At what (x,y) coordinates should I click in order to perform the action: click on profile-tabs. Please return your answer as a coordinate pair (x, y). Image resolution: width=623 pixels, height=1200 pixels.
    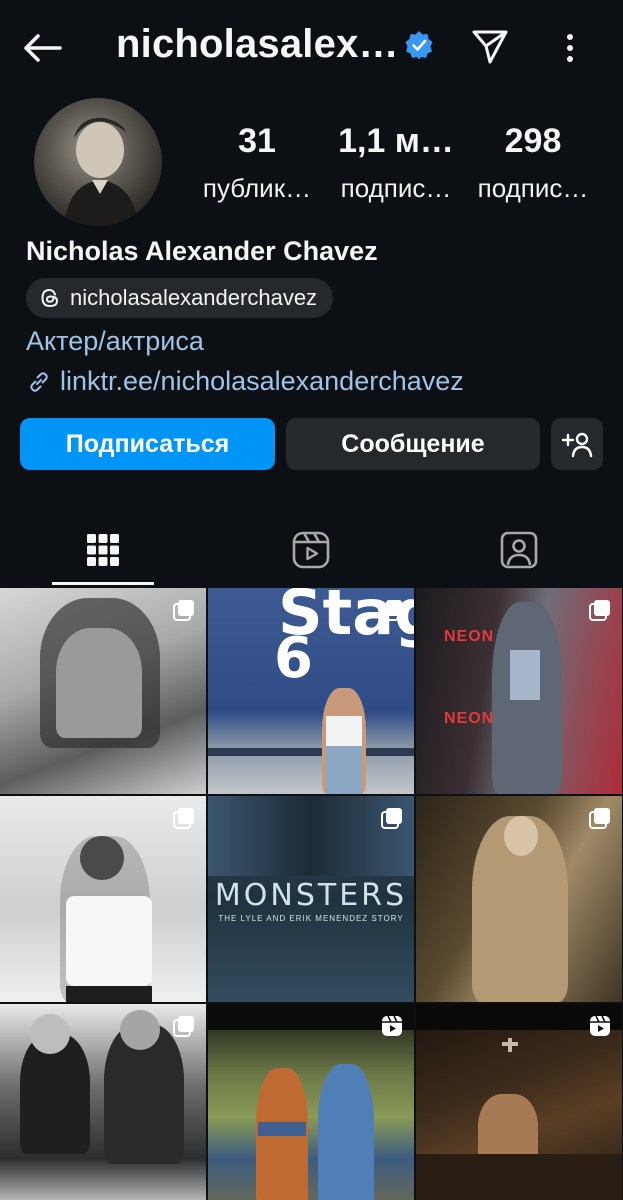
    Looking at the image, I should click on (311, 550).